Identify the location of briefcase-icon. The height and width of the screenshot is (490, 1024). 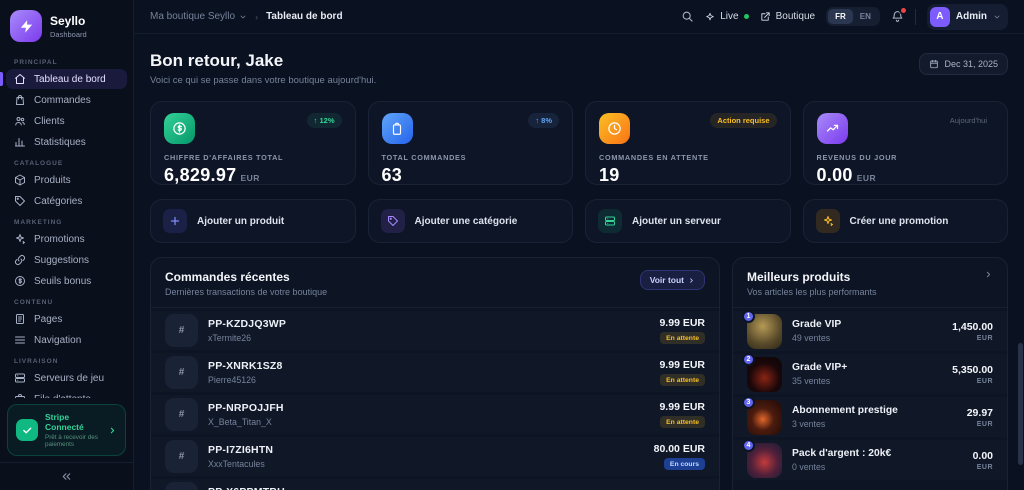
(20, 396).